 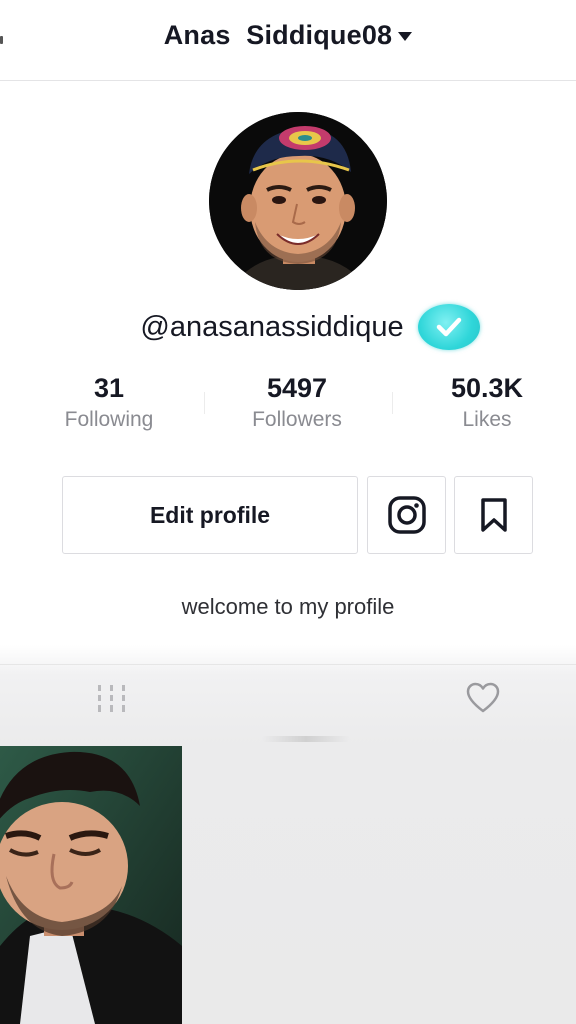 I want to click on instagram-button, so click(x=406, y=515).